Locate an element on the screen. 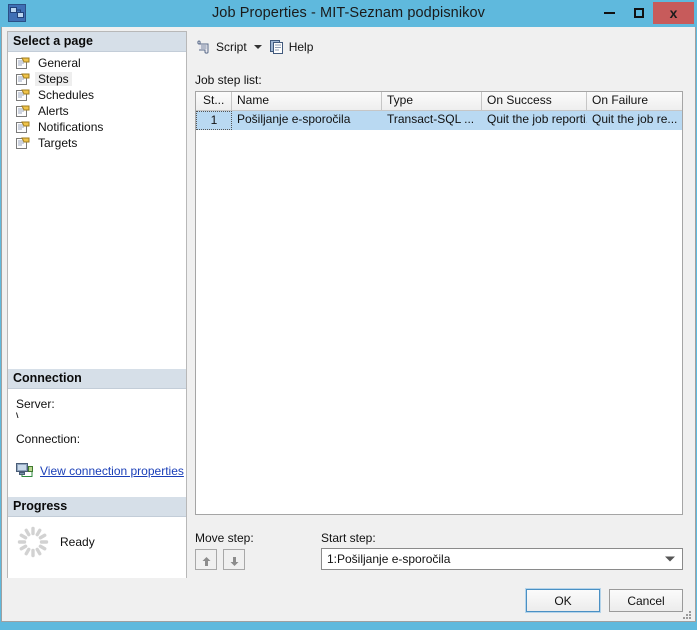 This screenshot has width=697, height=630. view-connection-properties-row: View connection properties is located at coordinates (97, 465).